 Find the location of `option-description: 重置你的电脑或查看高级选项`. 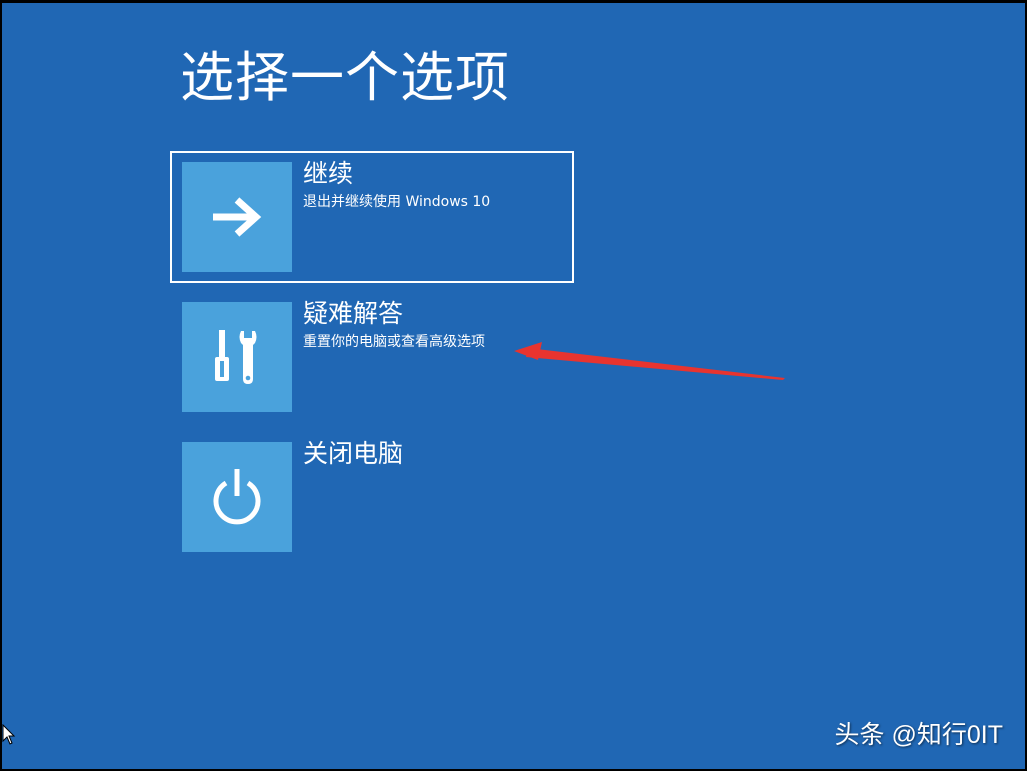

option-description: 重置你的电脑或查看高级选项 is located at coordinates (394, 342).